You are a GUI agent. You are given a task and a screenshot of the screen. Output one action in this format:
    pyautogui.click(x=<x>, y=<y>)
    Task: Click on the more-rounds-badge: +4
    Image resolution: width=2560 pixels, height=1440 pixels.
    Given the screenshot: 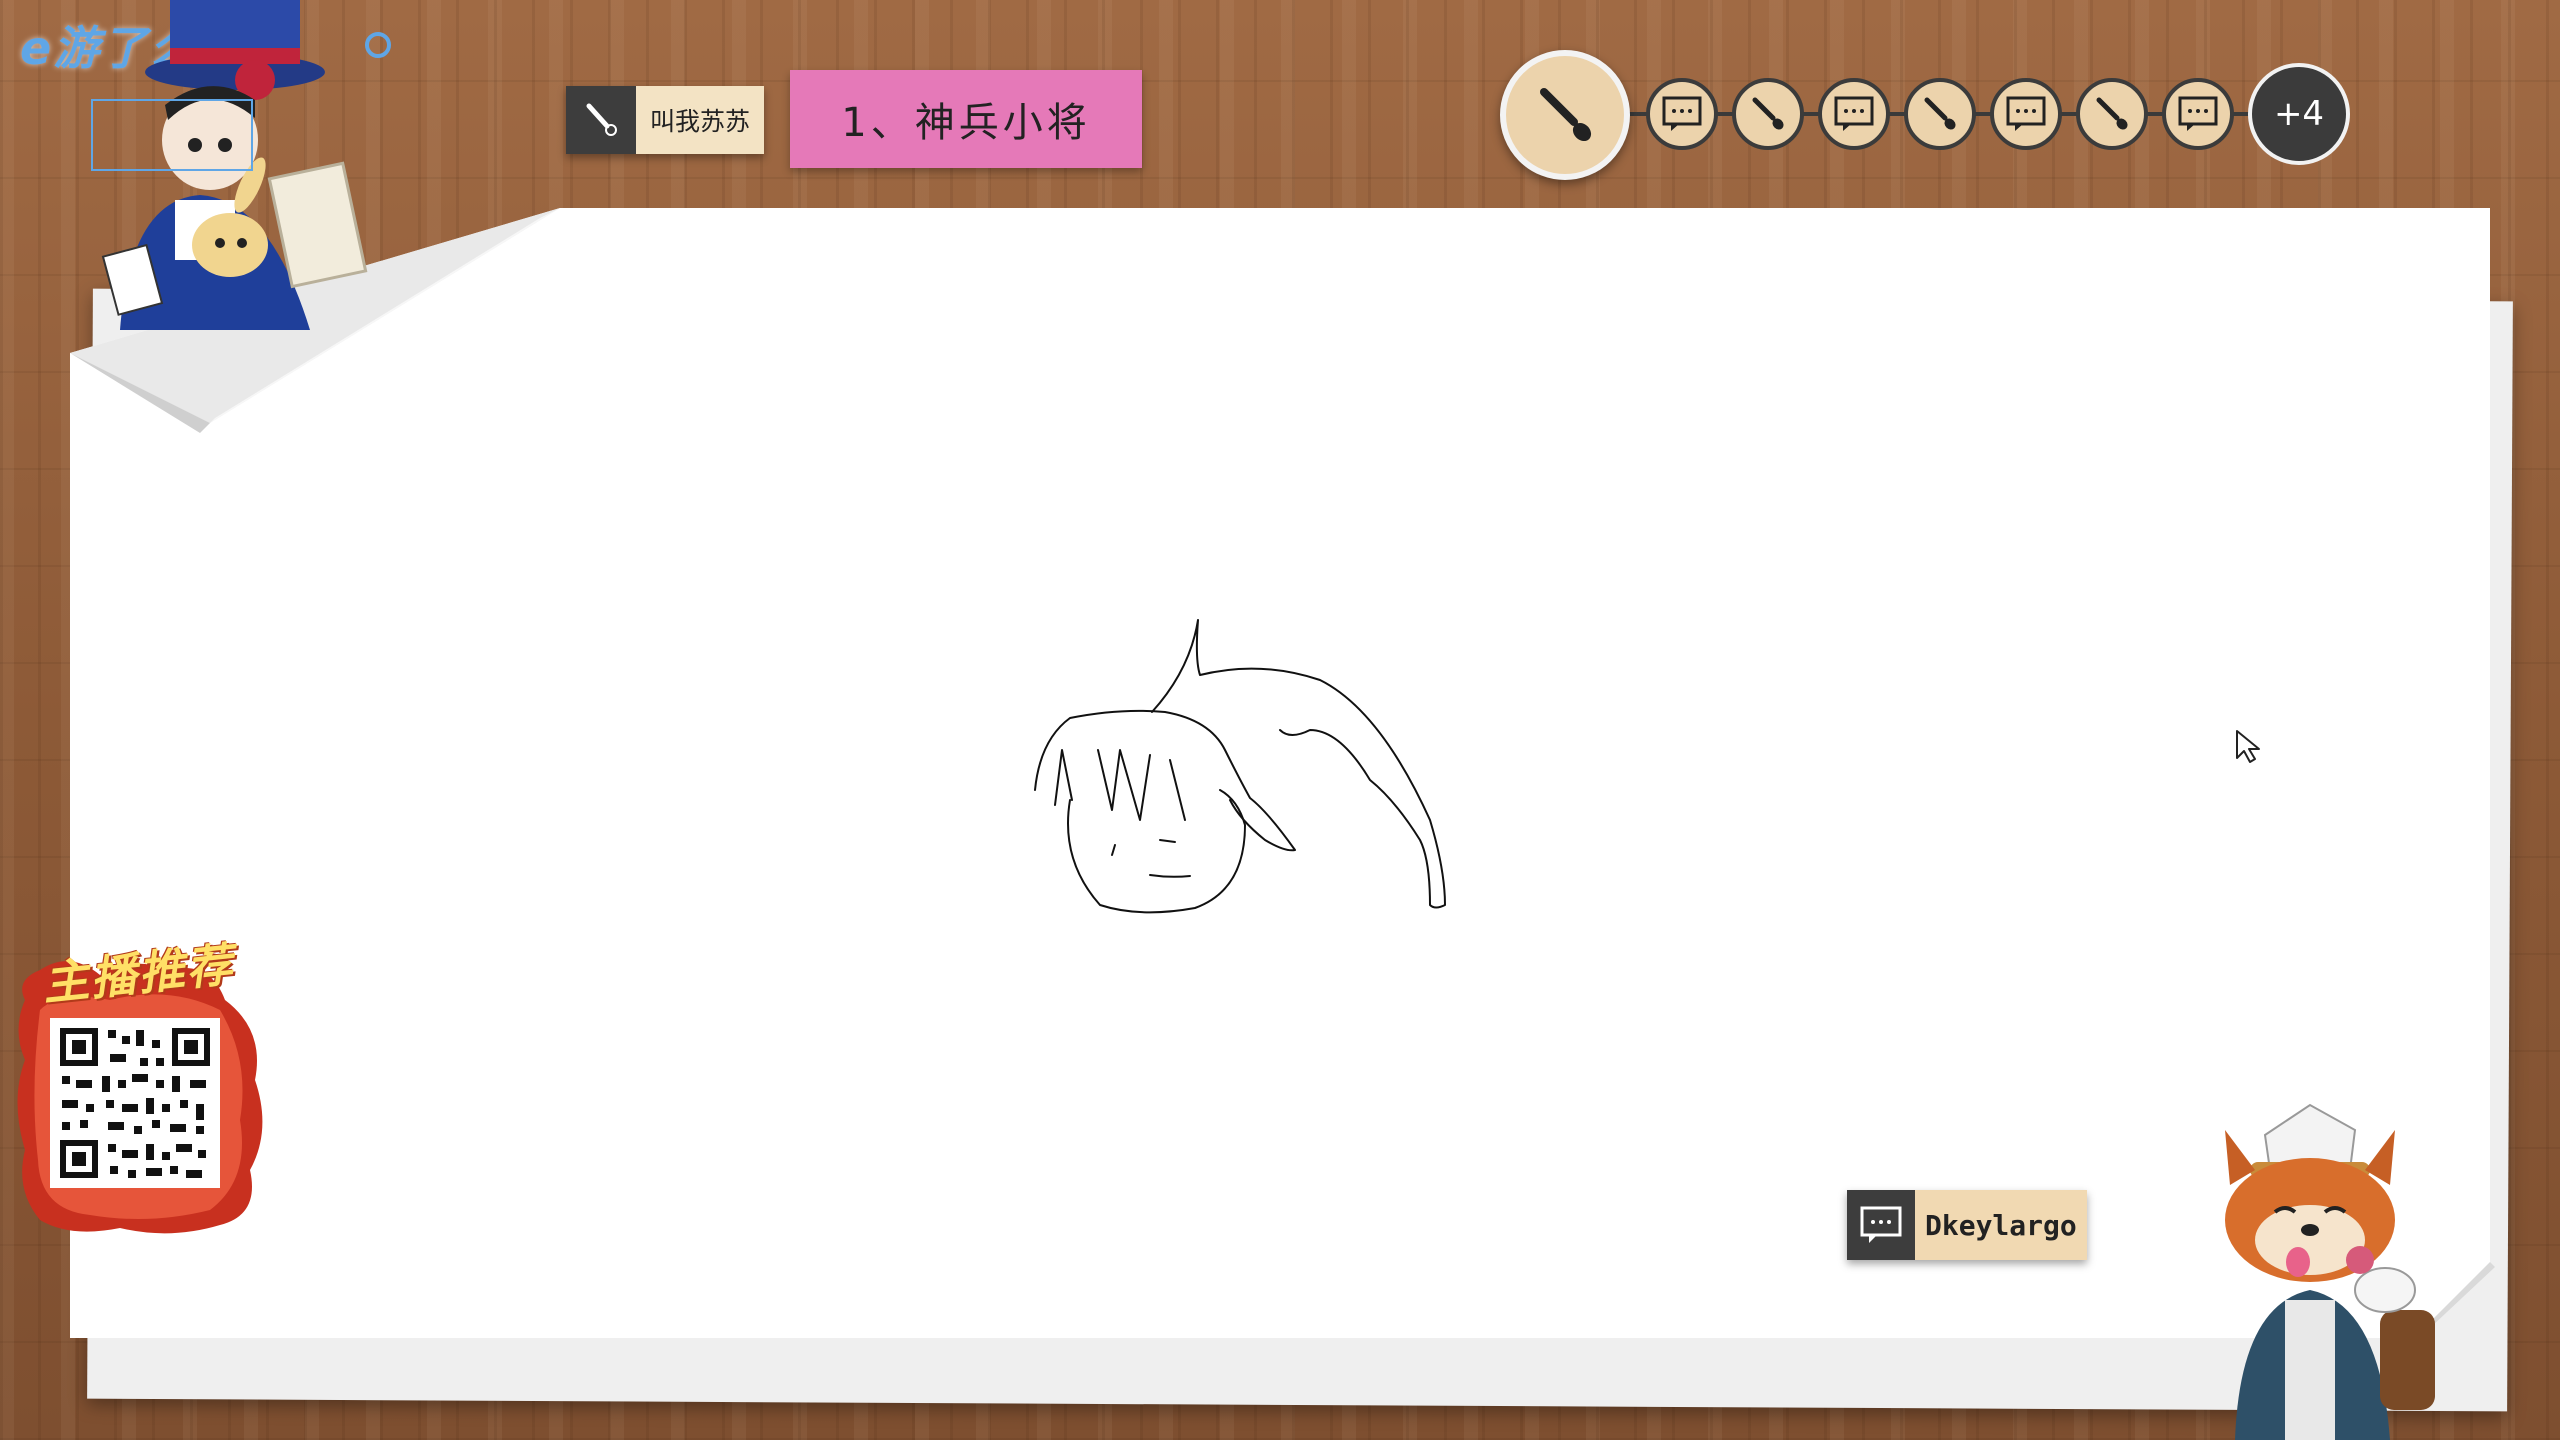 What is the action you would take?
    pyautogui.click(x=2299, y=114)
    